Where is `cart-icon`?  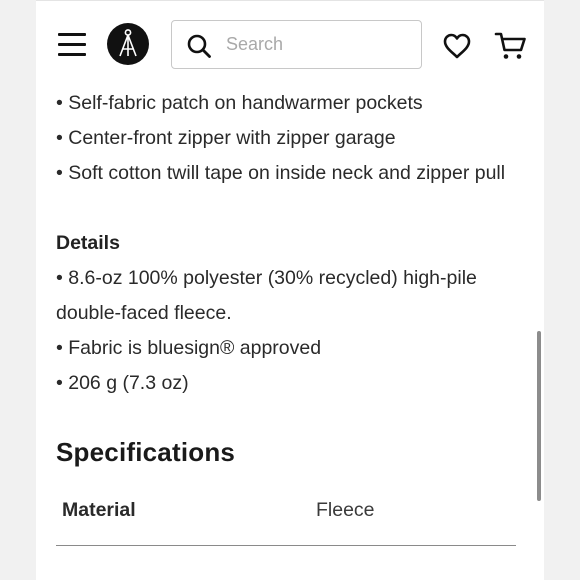
cart-icon is located at coordinates (511, 46).